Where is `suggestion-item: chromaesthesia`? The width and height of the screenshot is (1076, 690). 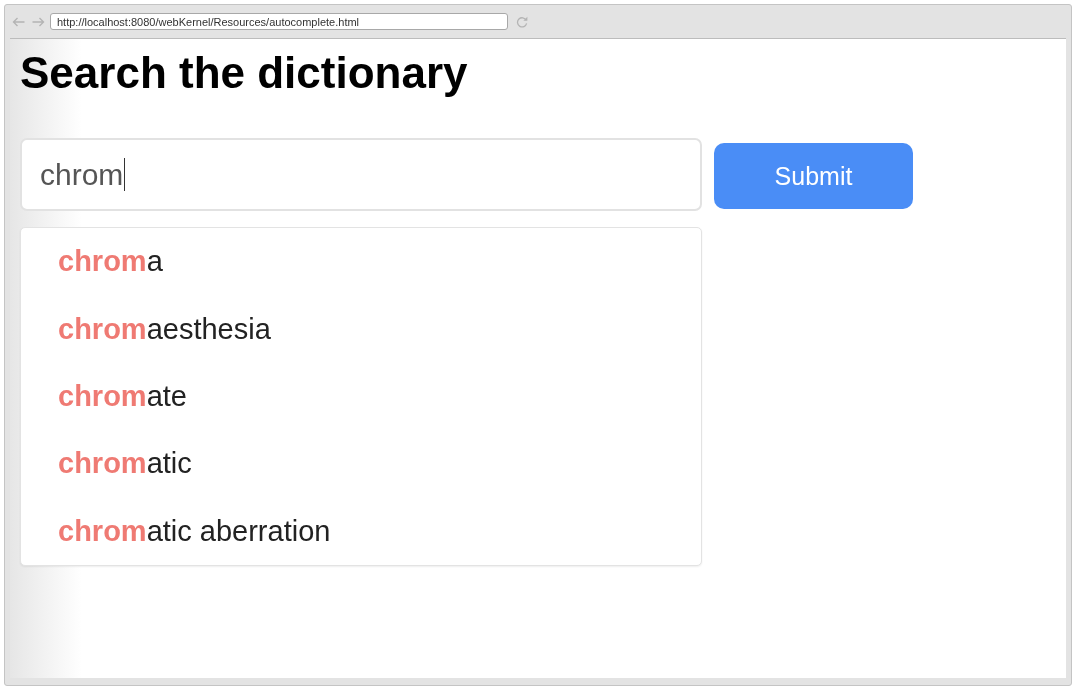 suggestion-item: chromaesthesia is located at coordinates (361, 329).